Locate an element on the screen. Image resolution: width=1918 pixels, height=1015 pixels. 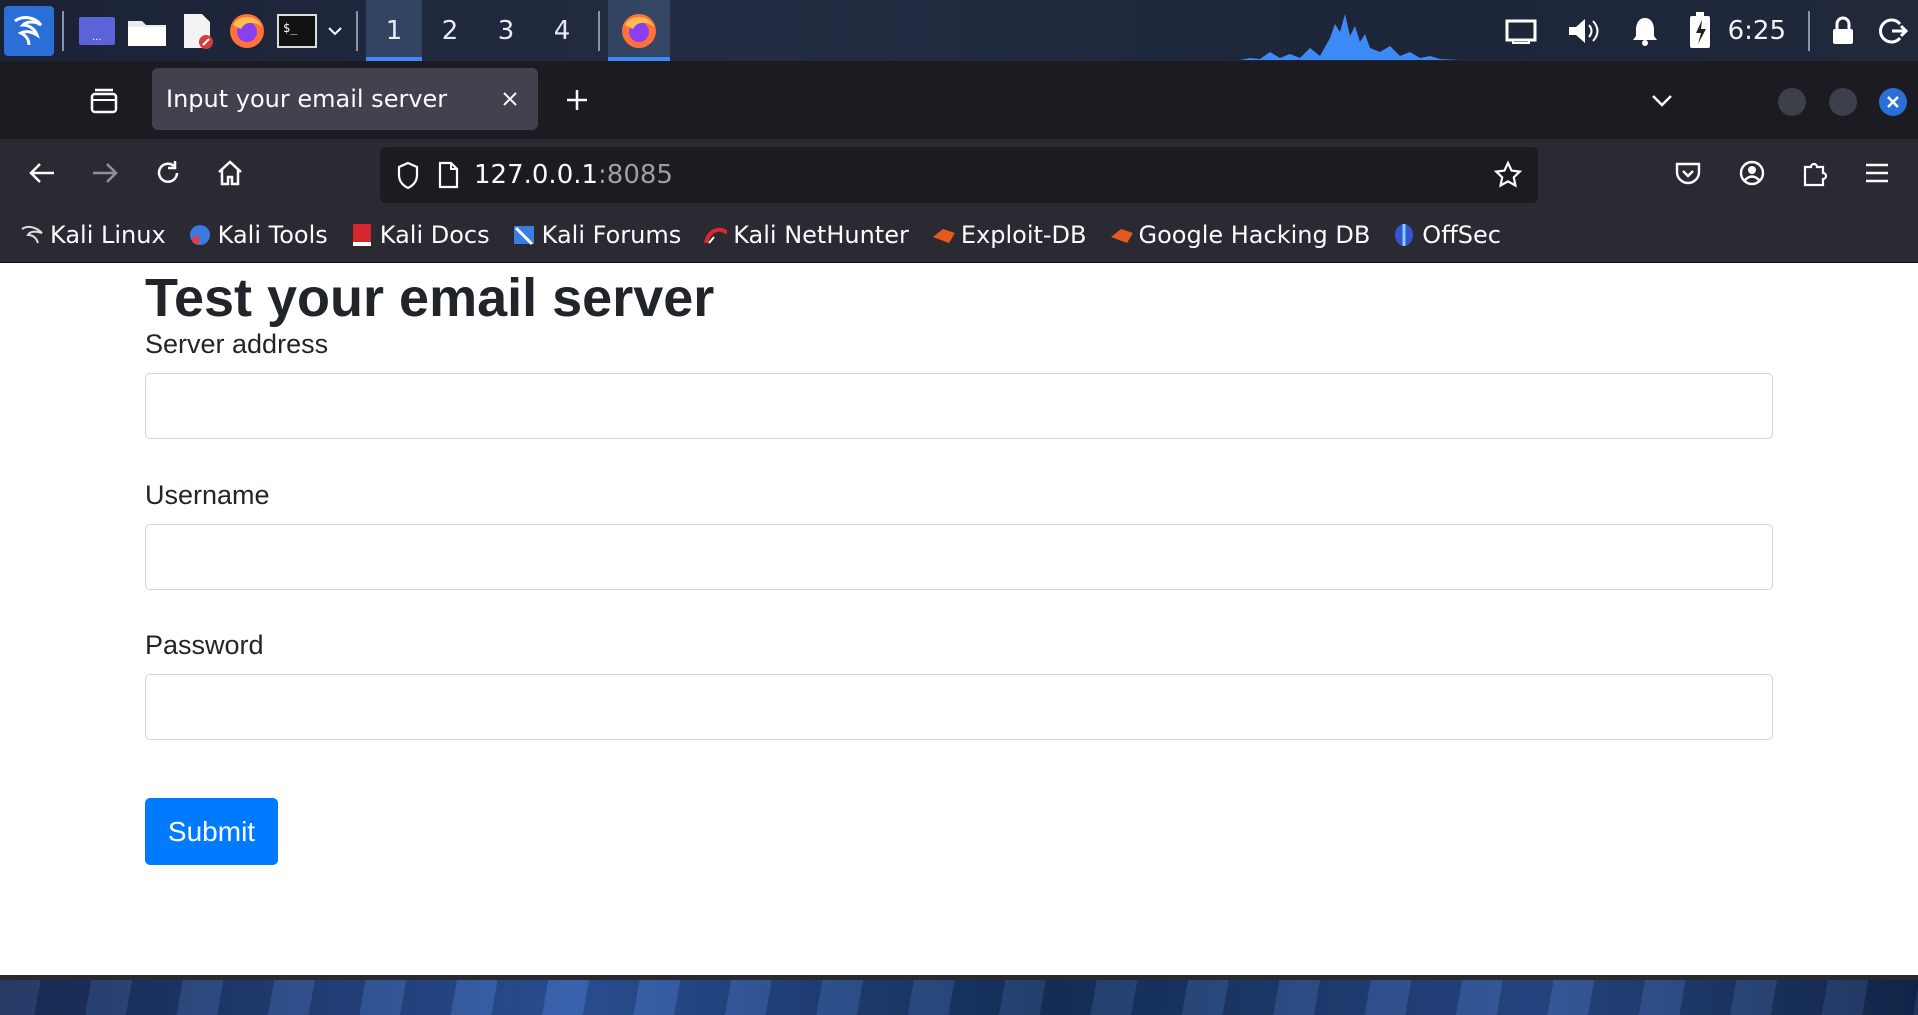
kali-dragon-icon is located at coordinates (32, 235).